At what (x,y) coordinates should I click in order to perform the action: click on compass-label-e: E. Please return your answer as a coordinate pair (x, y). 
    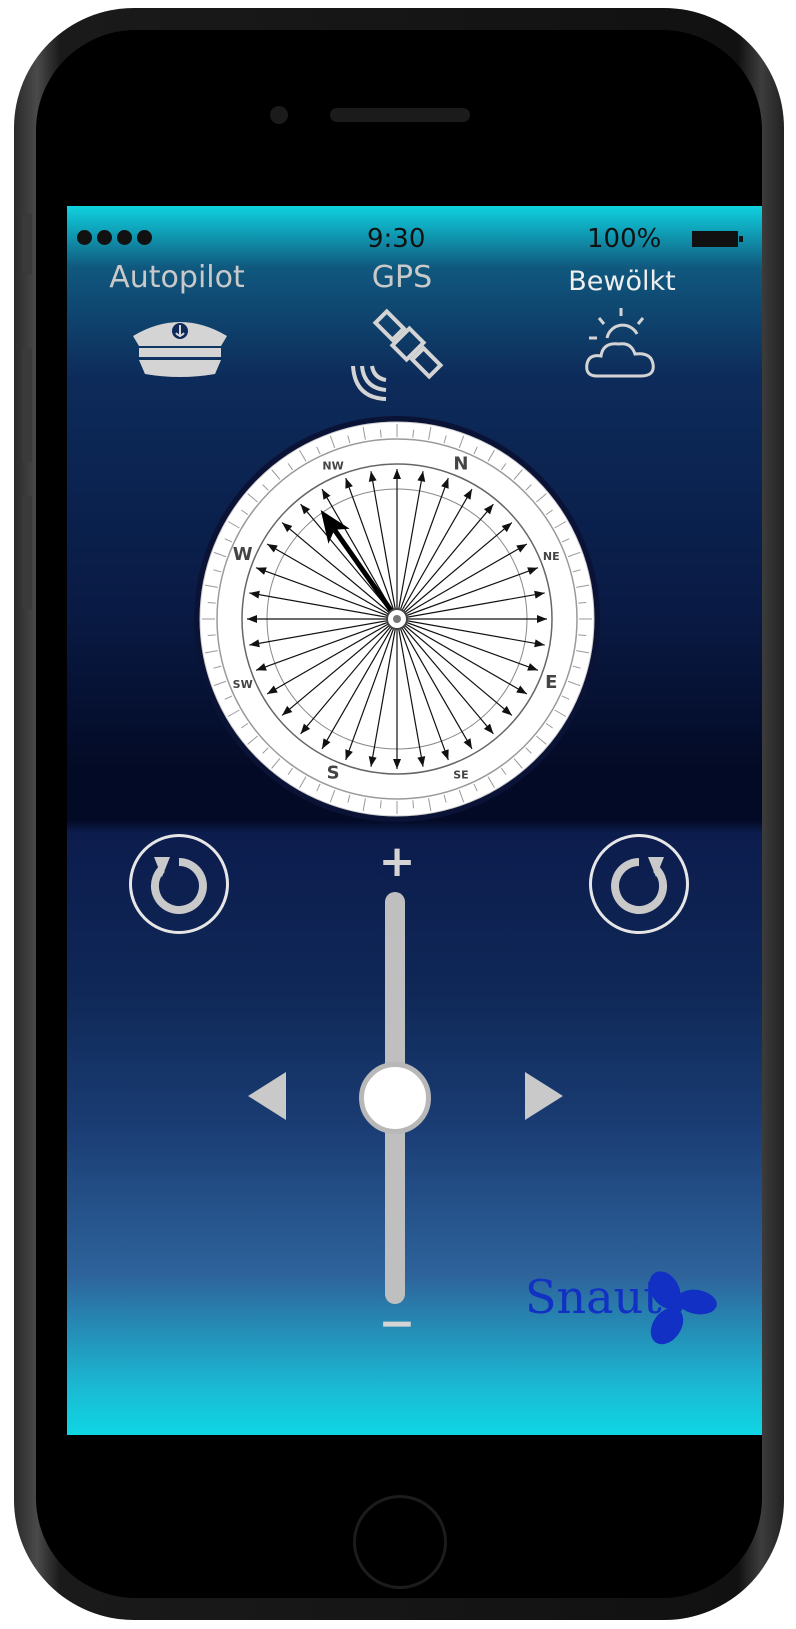
    Looking at the image, I should click on (551, 682).